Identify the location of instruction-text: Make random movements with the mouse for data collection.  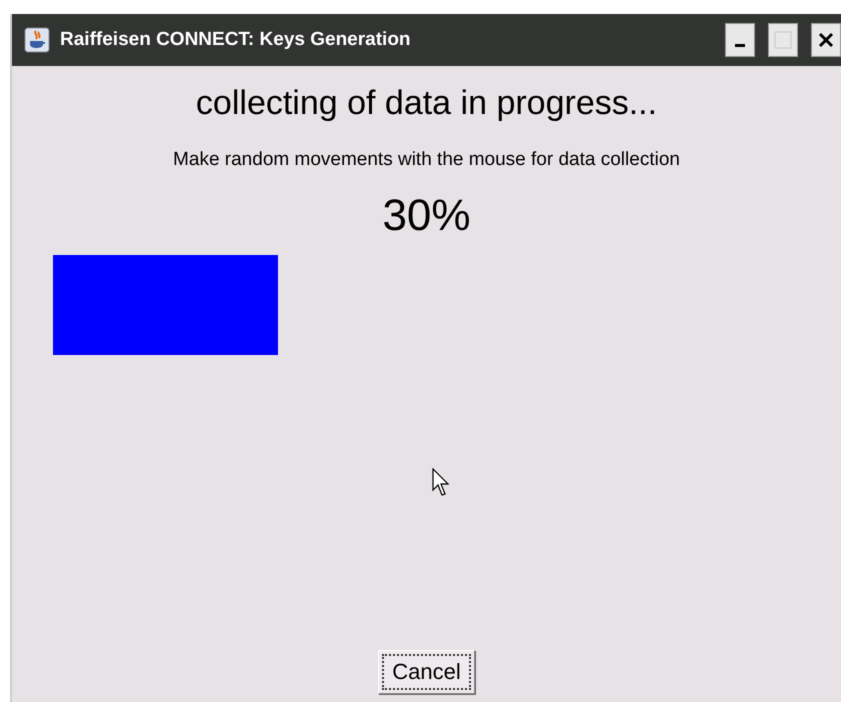
(426, 160).